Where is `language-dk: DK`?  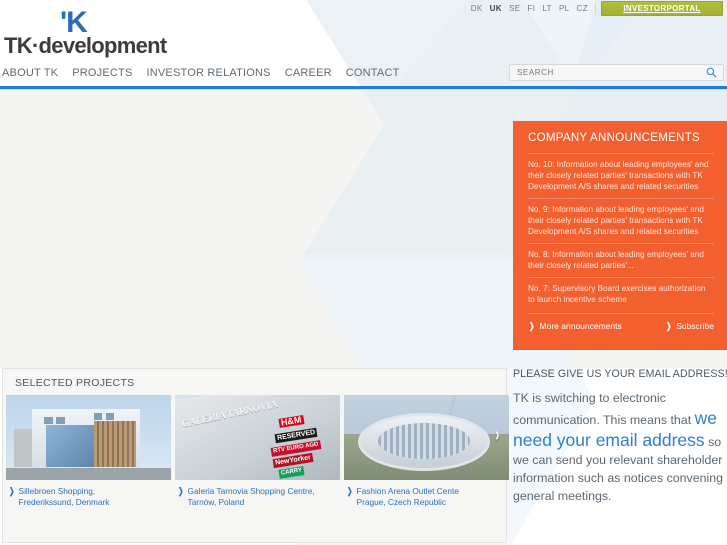 language-dk: DK is located at coordinates (477, 9).